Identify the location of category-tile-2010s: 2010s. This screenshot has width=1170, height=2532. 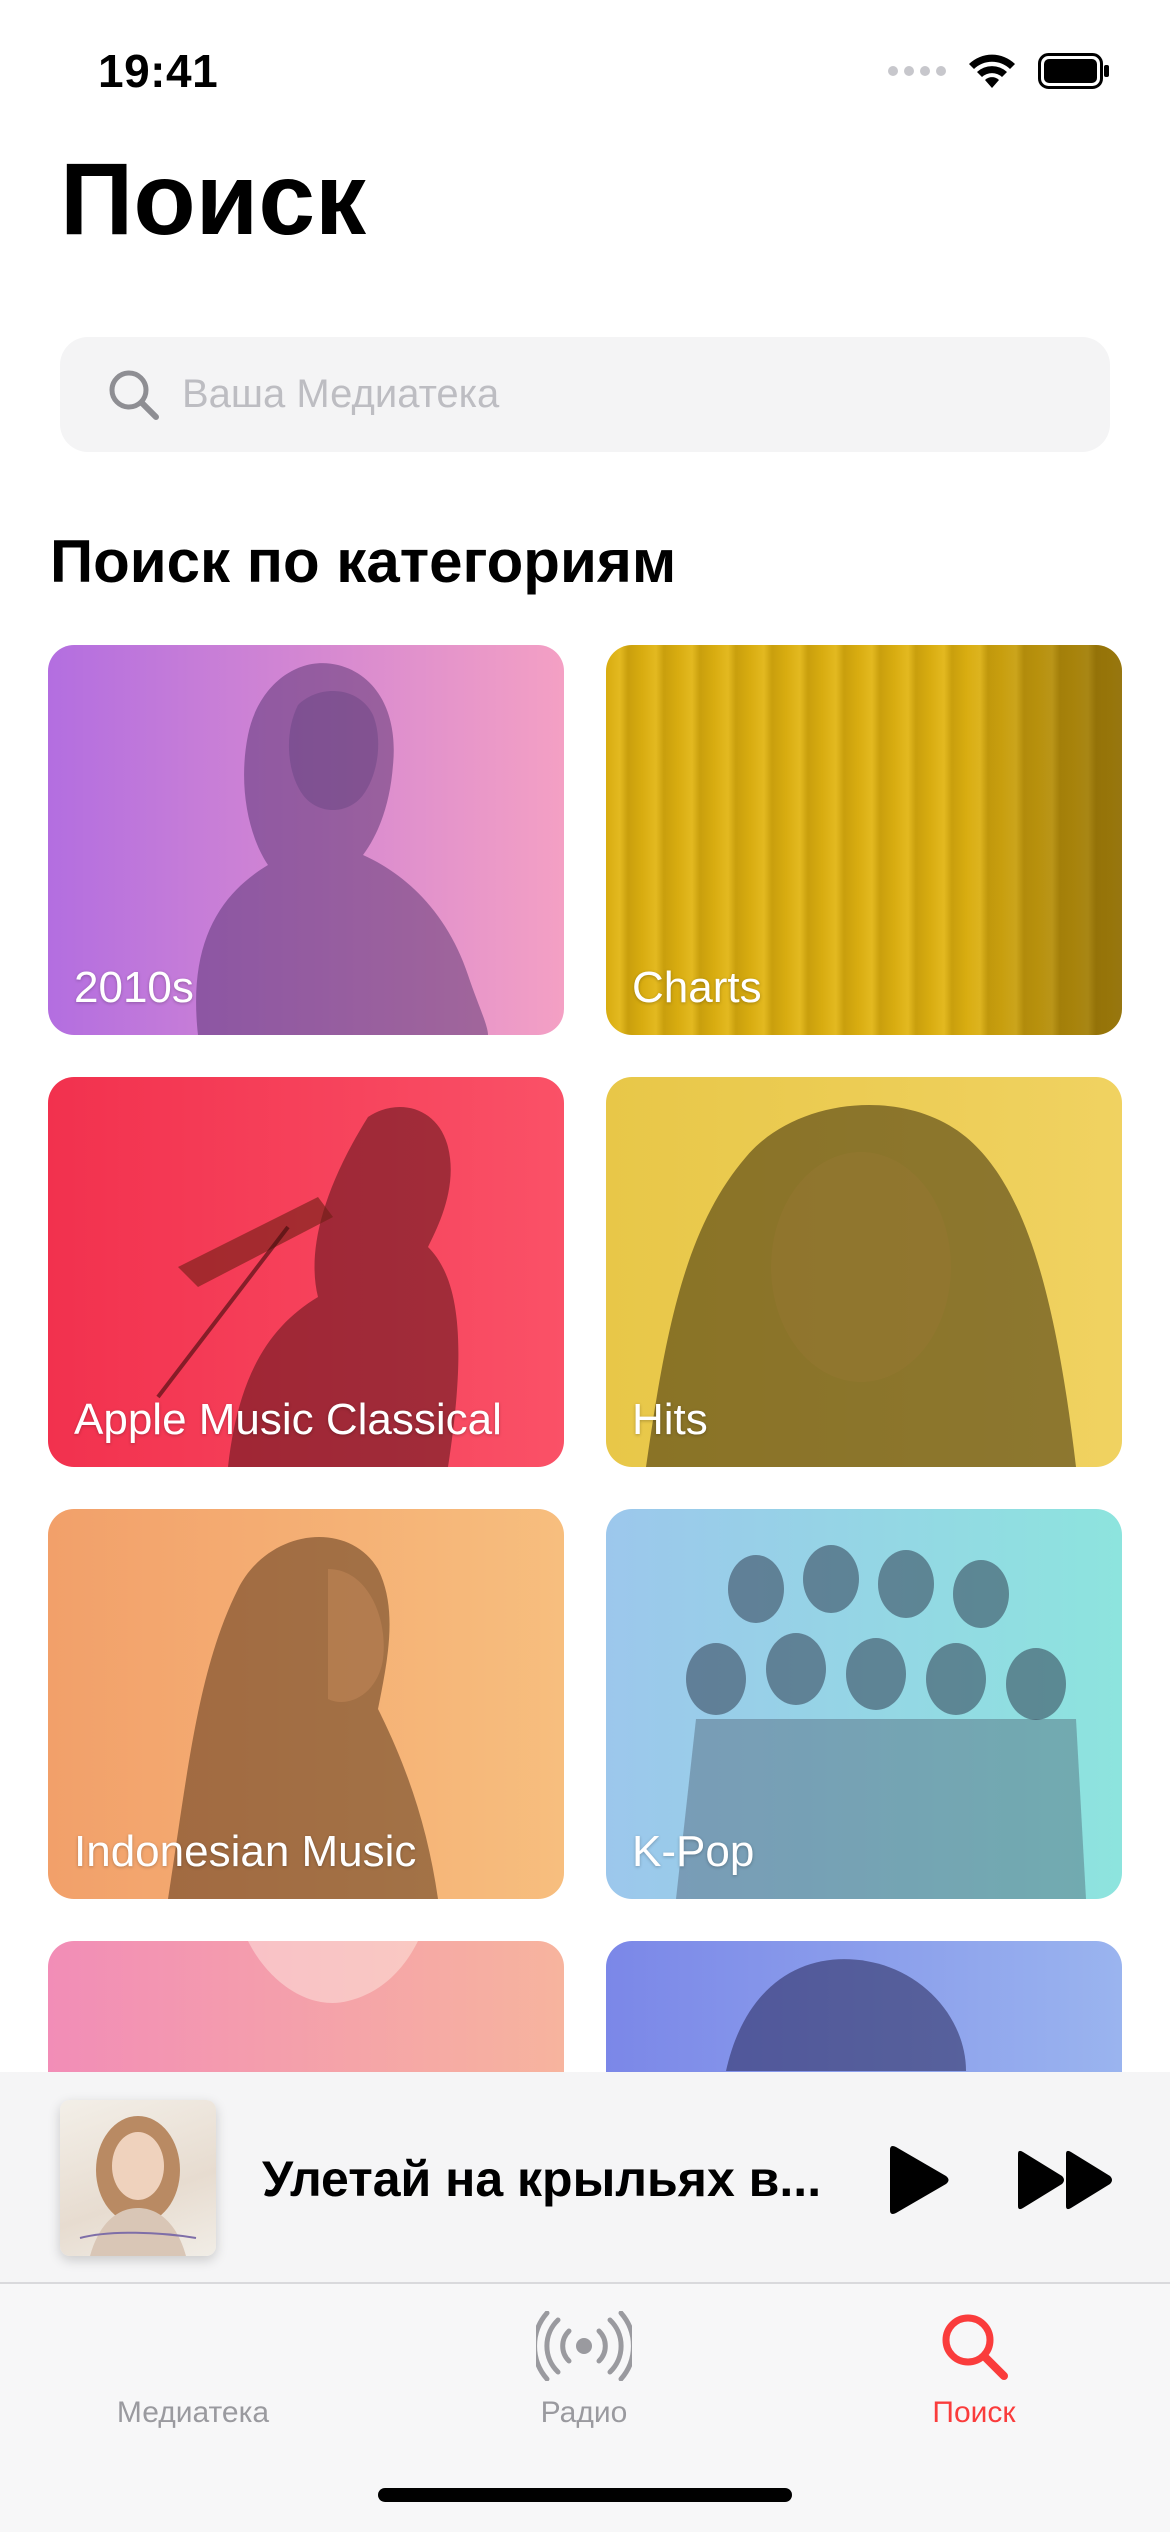
(306, 840).